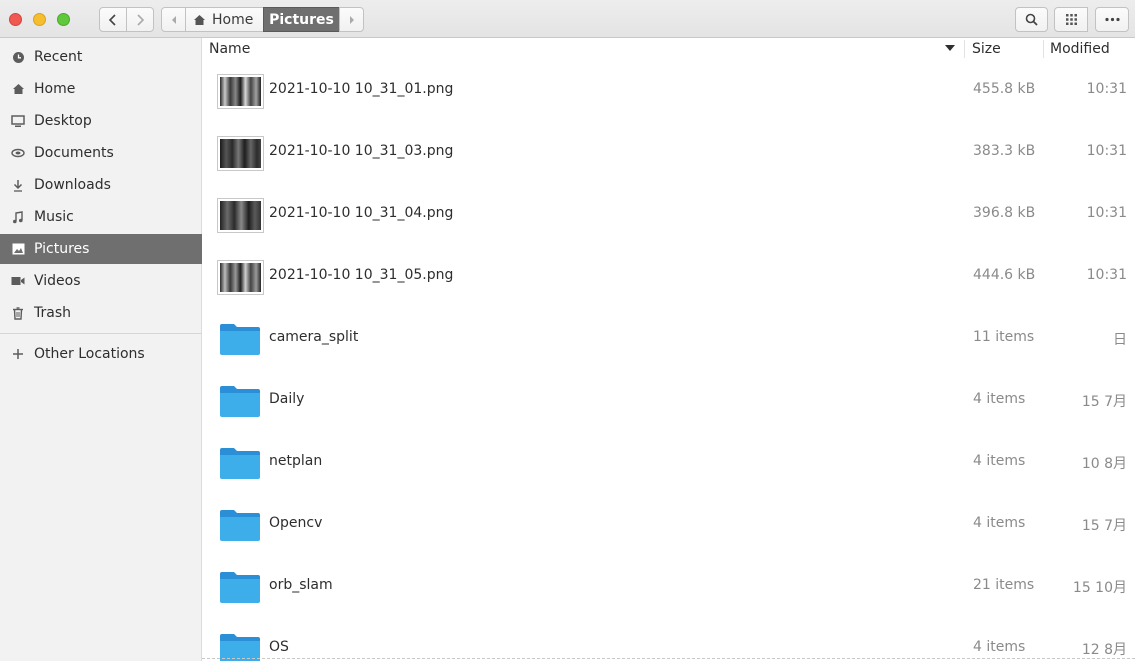  What do you see at coordinates (18, 217) in the screenshot?
I see `music-icon` at bounding box center [18, 217].